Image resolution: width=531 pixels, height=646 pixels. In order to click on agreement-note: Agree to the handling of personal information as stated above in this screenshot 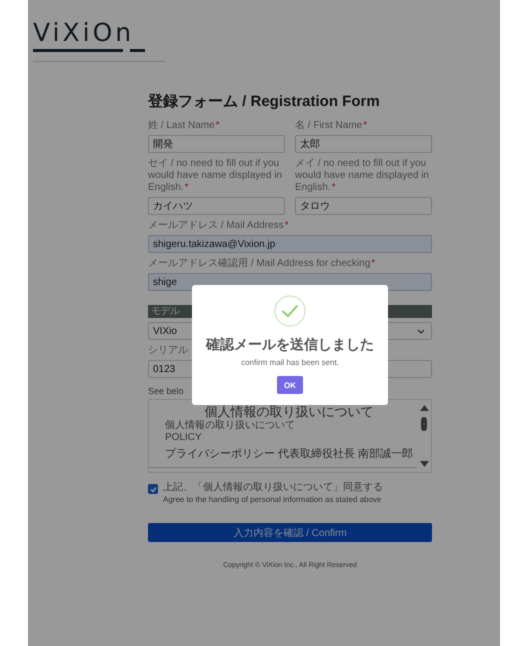, I will do `click(272, 499)`.